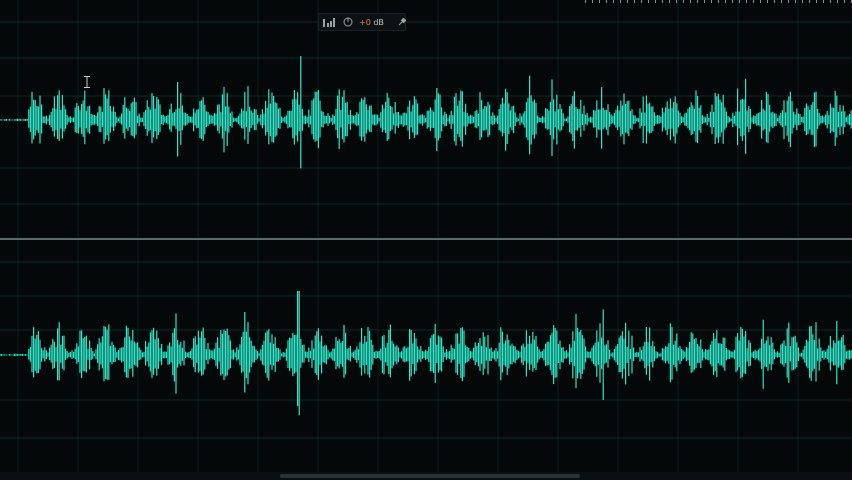 The height and width of the screenshot is (480, 852). I want to click on channel-divider, so click(426, 239).